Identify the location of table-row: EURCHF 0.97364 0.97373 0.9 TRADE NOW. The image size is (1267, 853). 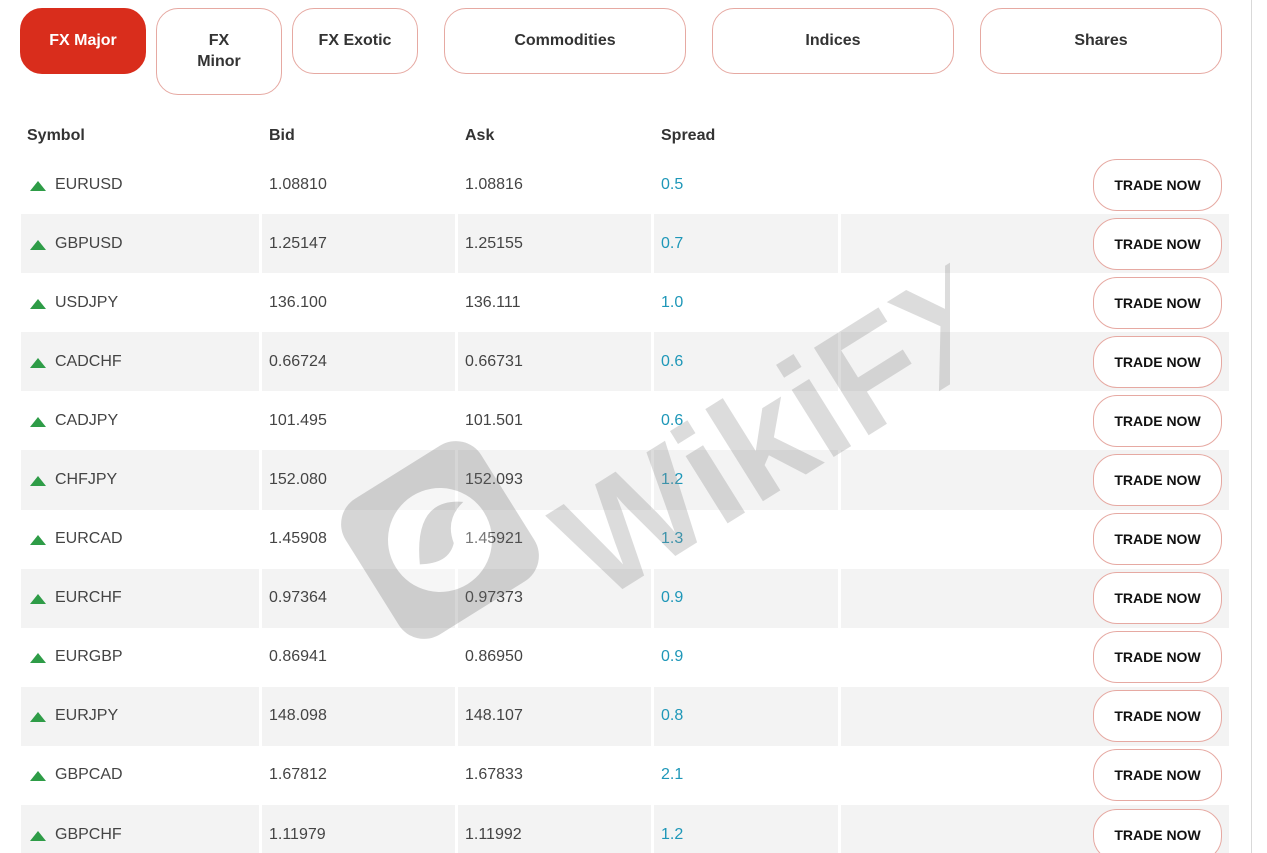
(625, 598).